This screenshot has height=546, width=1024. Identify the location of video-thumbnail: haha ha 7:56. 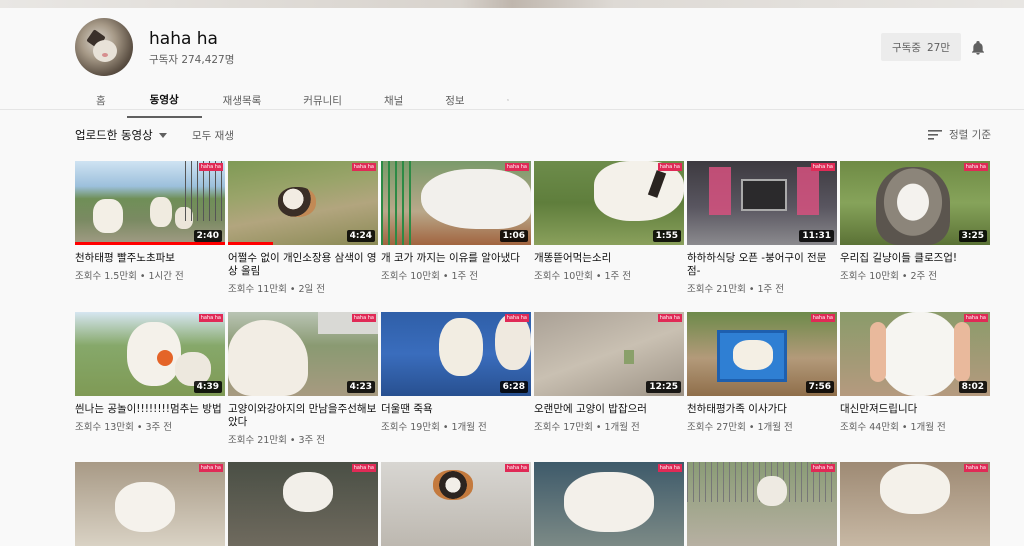
(762, 354).